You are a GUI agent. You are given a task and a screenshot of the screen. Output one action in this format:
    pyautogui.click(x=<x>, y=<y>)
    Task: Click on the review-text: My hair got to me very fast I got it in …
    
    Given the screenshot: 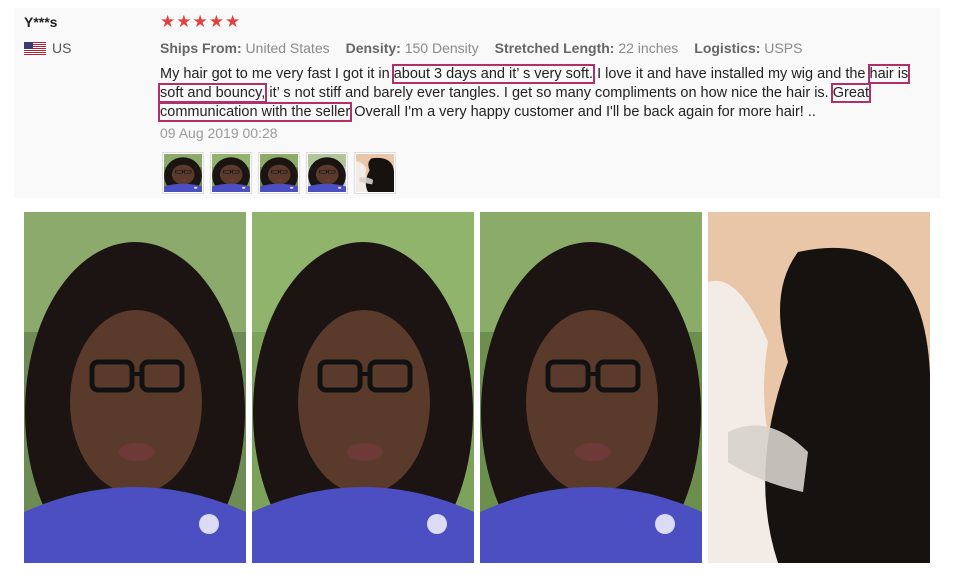 What is the action you would take?
    pyautogui.click(x=543, y=93)
    